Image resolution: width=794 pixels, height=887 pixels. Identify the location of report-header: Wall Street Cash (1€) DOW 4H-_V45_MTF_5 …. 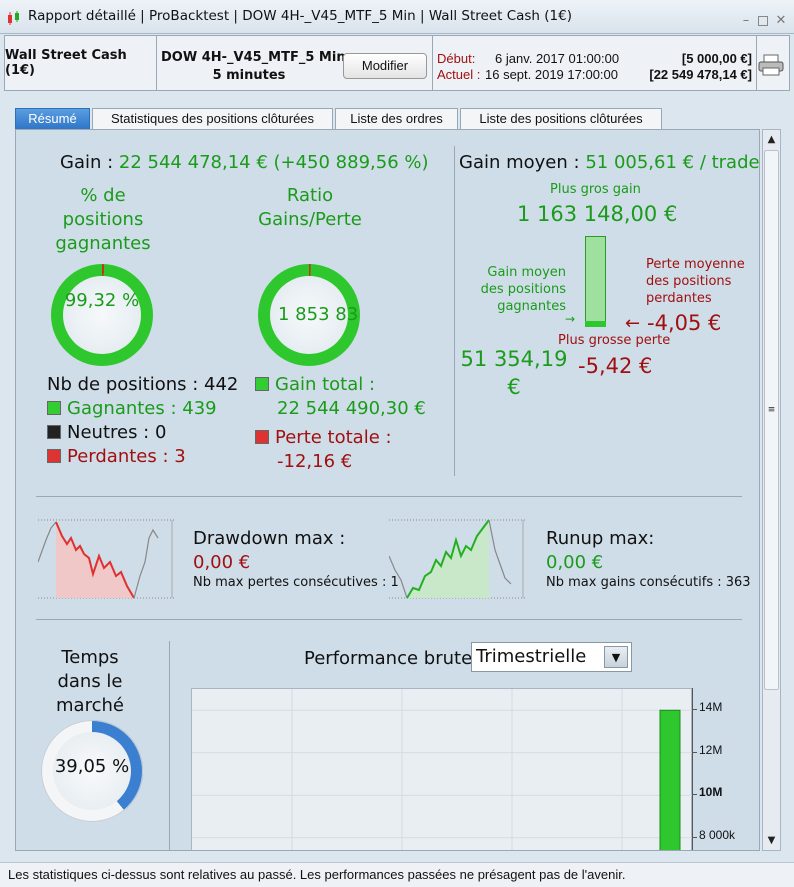
(397, 63).